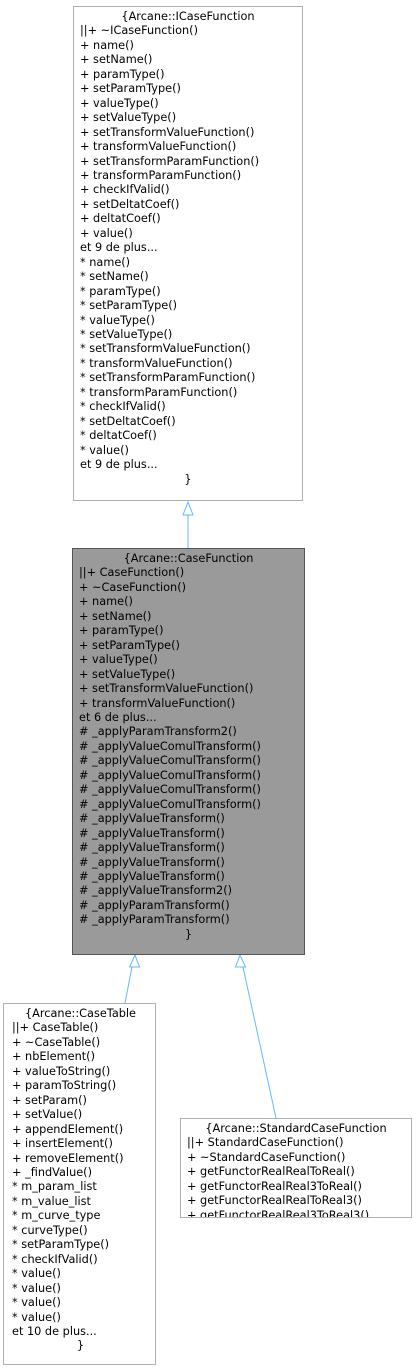 This screenshot has width=419, height=1371. I want to click on class-member: + getFunctorRealReal3ToReal3(), so click(278, 1213).